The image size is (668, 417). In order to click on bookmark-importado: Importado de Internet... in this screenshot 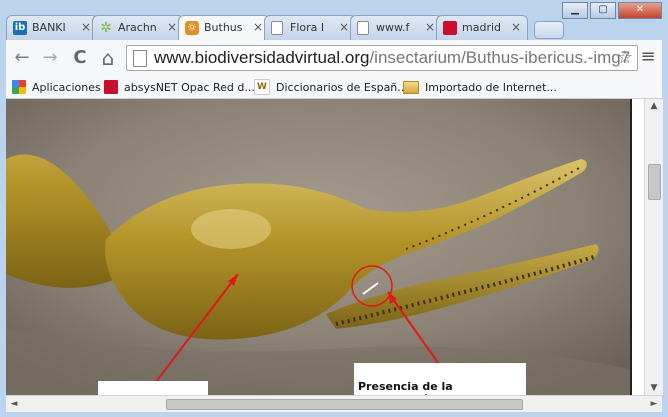, I will do `click(480, 87)`.